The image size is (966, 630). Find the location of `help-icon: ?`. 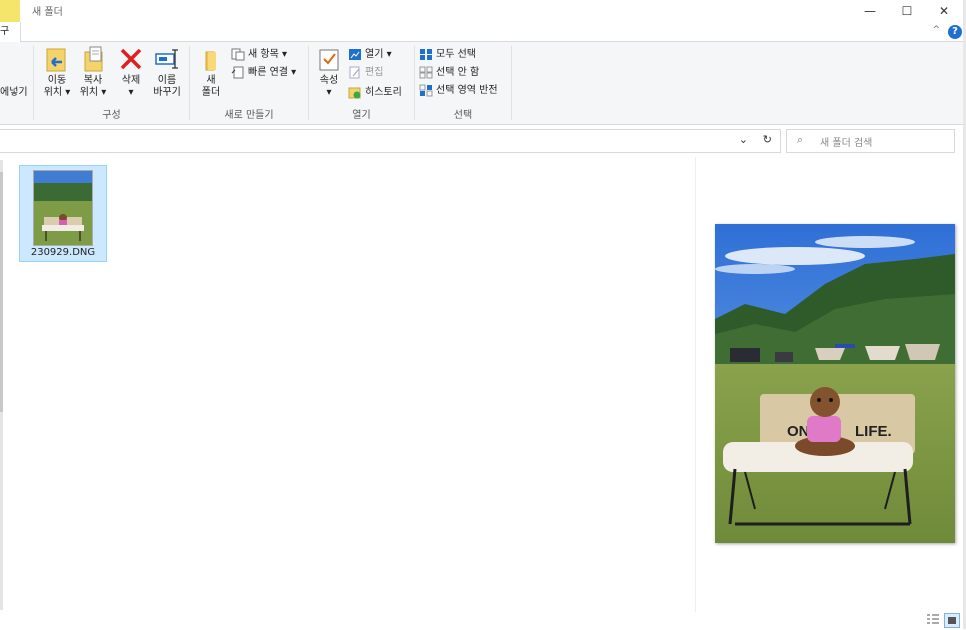

help-icon: ? is located at coordinates (955, 32).